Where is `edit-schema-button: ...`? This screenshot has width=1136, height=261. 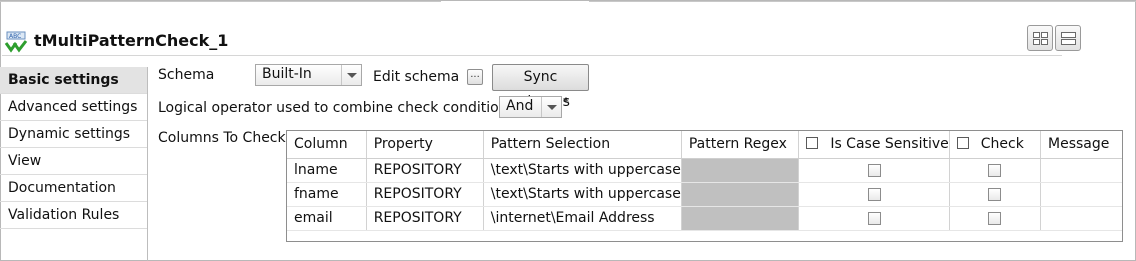 edit-schema-button: ... is located at coordinates (475, 77).